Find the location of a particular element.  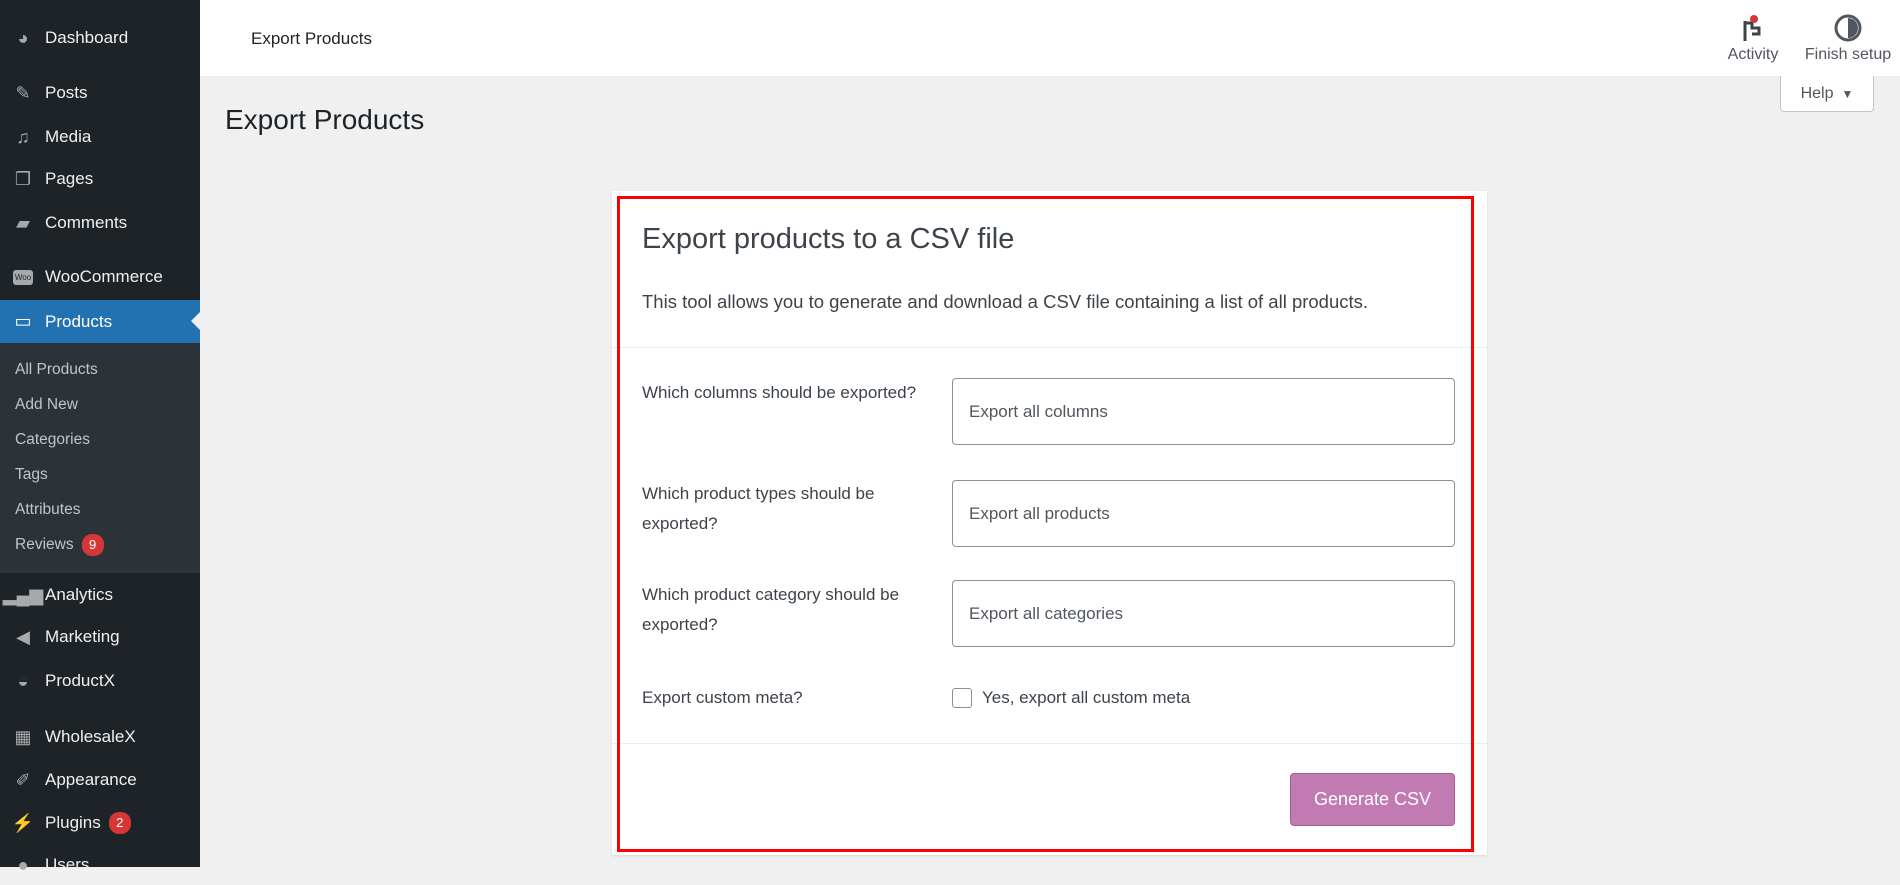

menu-posts: ✎ Posts is located at coordinates (100, 93).